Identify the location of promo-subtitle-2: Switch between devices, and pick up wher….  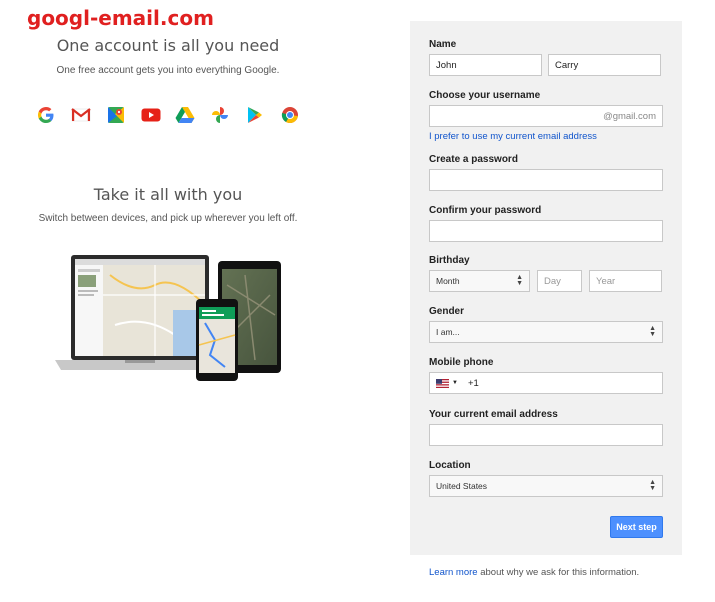
(168, 218).